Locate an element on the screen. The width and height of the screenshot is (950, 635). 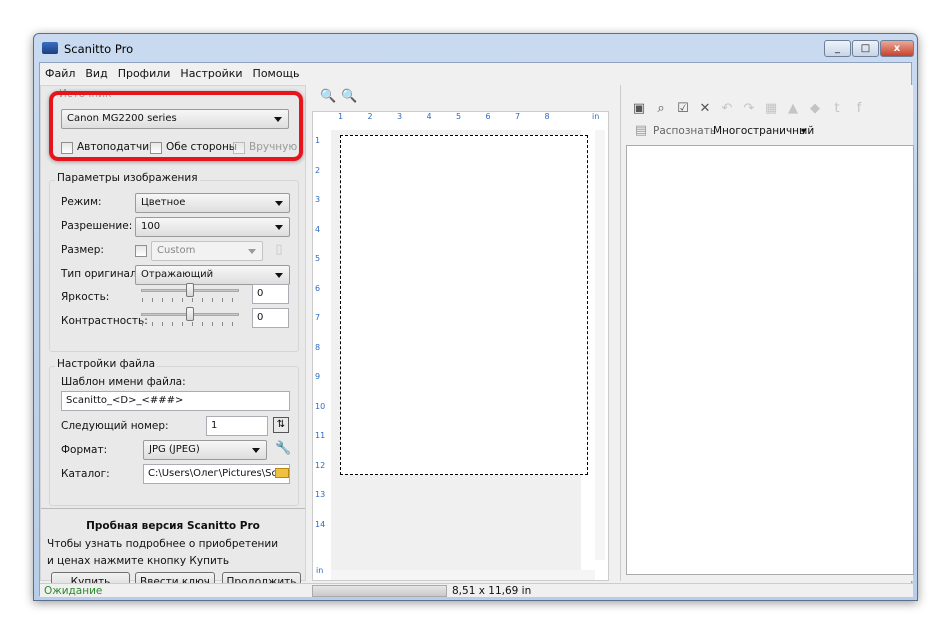
status-bar: Ожидание 8,51 x 11,69 in is located at coordinates (476, 590).